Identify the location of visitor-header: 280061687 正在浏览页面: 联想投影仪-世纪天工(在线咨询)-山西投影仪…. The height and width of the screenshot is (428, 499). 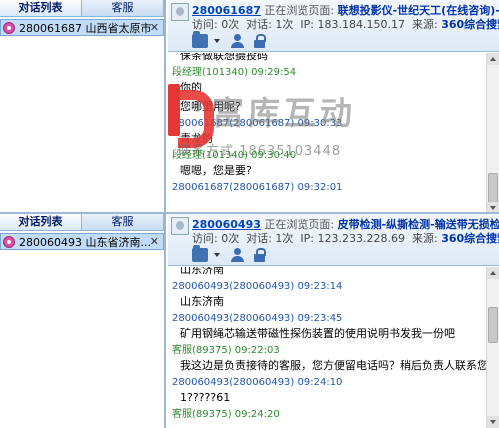
(333, 26).